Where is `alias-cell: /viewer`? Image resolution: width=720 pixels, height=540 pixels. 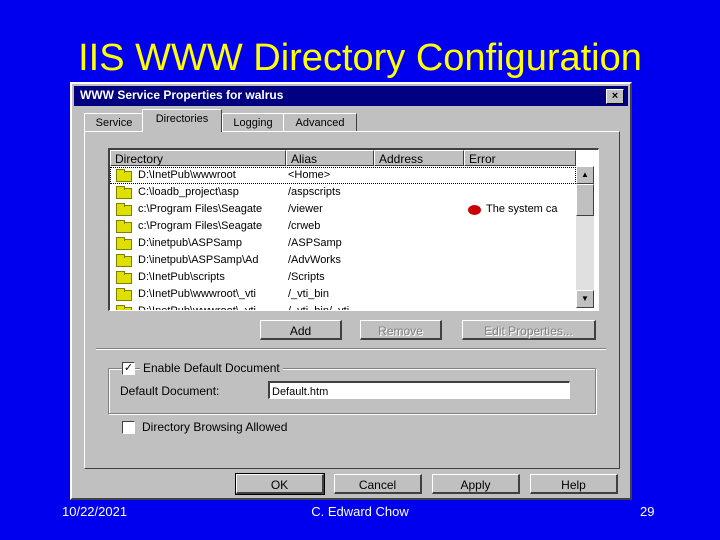
alias-cell: /viewer is located at coordinates (305, 209).